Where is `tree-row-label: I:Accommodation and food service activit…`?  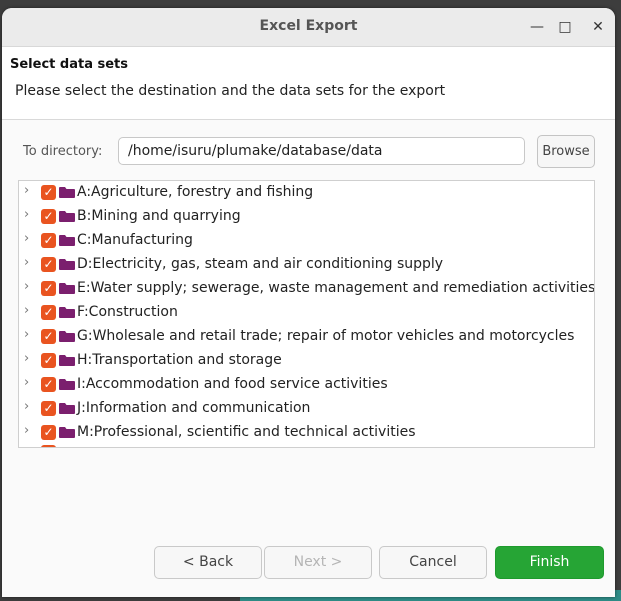
tree-row-label: I:Accommodation and food service activit… is located at coordinates (232, 384).